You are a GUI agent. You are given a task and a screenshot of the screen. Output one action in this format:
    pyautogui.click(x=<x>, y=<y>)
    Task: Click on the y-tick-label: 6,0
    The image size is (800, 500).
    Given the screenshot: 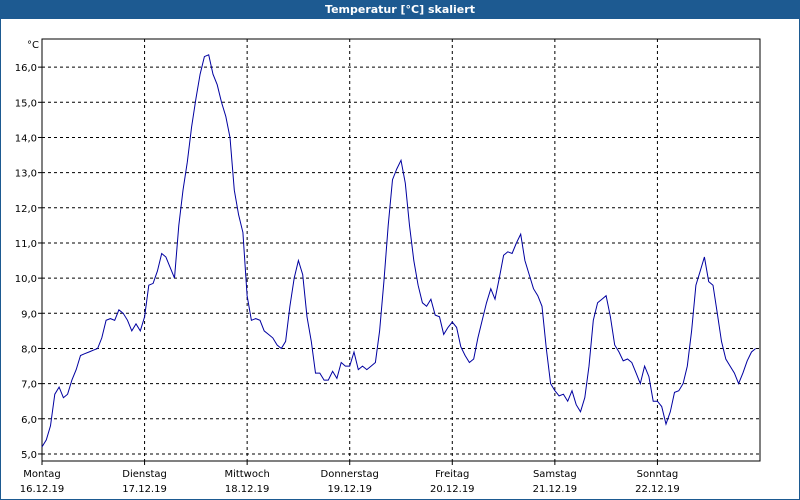 What is the action you would take?
    pyautogui.click(x=29, y=420)
    